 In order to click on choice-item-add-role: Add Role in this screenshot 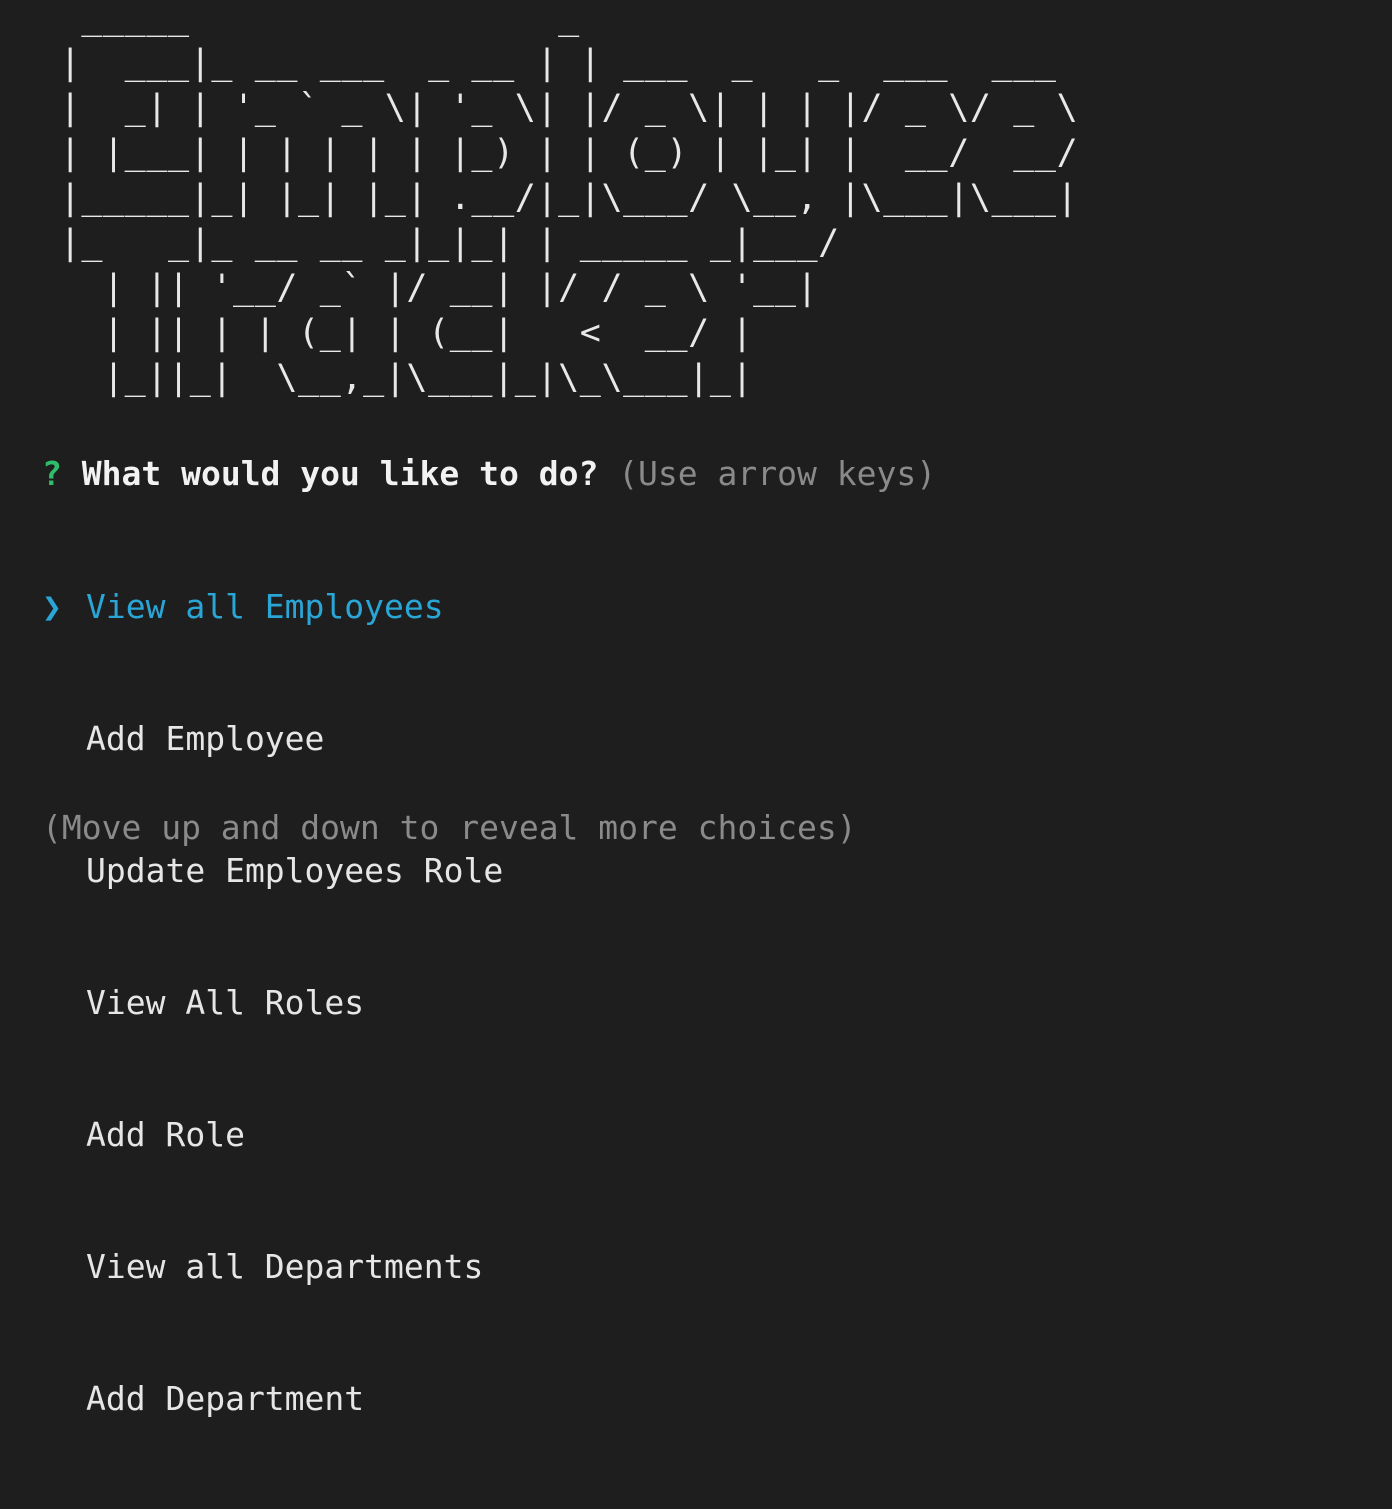, I will do `click(272, 1135)`.